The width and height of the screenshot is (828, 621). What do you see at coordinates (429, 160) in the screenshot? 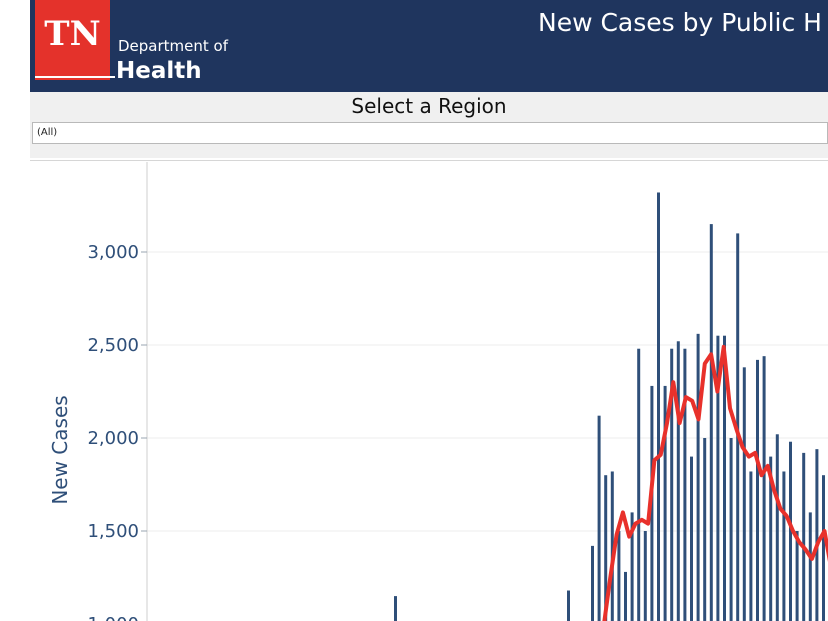
I see `filter-divider` at bounding box center [429, 160].